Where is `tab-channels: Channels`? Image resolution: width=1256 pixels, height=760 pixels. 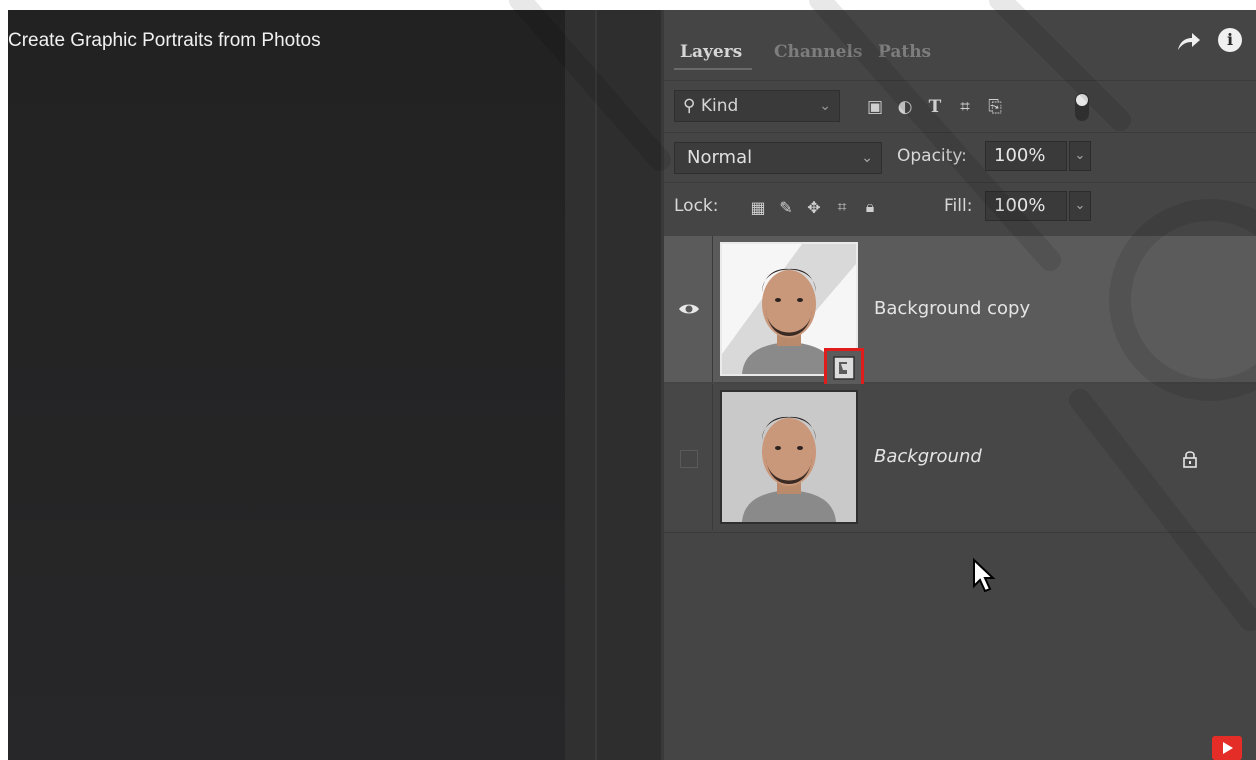
tab-channels: Channels is located at coordinates (818, 52).